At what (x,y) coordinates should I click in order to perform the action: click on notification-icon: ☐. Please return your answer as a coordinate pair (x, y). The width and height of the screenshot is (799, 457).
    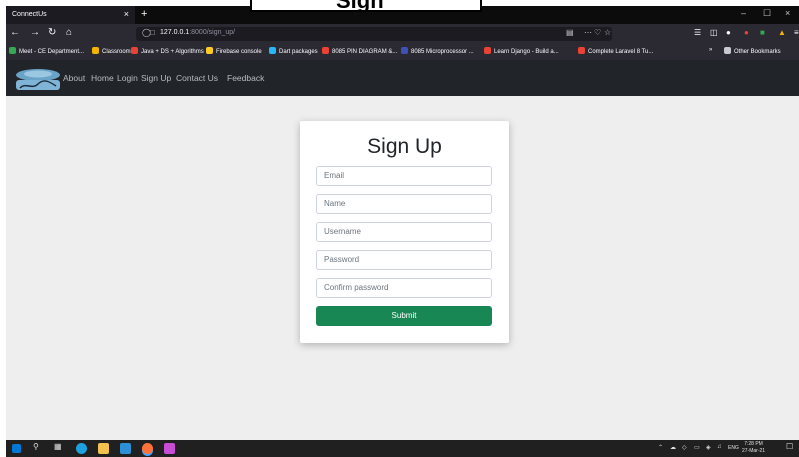
    Looking at the image, I should click on (789, 446).